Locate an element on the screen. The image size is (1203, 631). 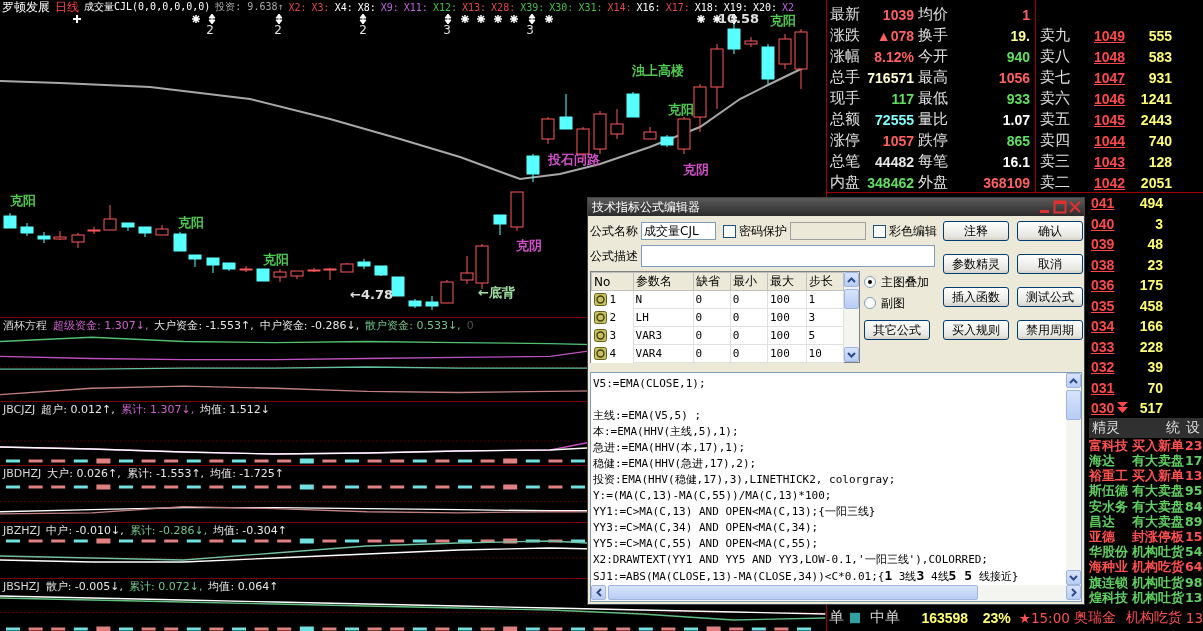
period-label: 日线 is located at coordinates (67, 7).